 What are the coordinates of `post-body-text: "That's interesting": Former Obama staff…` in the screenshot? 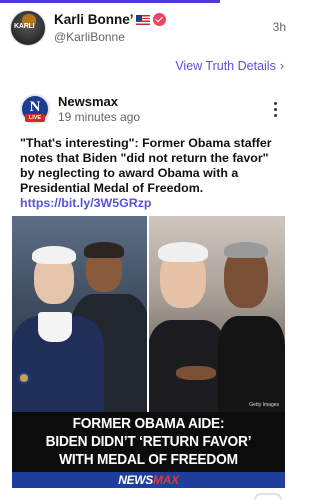 It's located at (146, 165).